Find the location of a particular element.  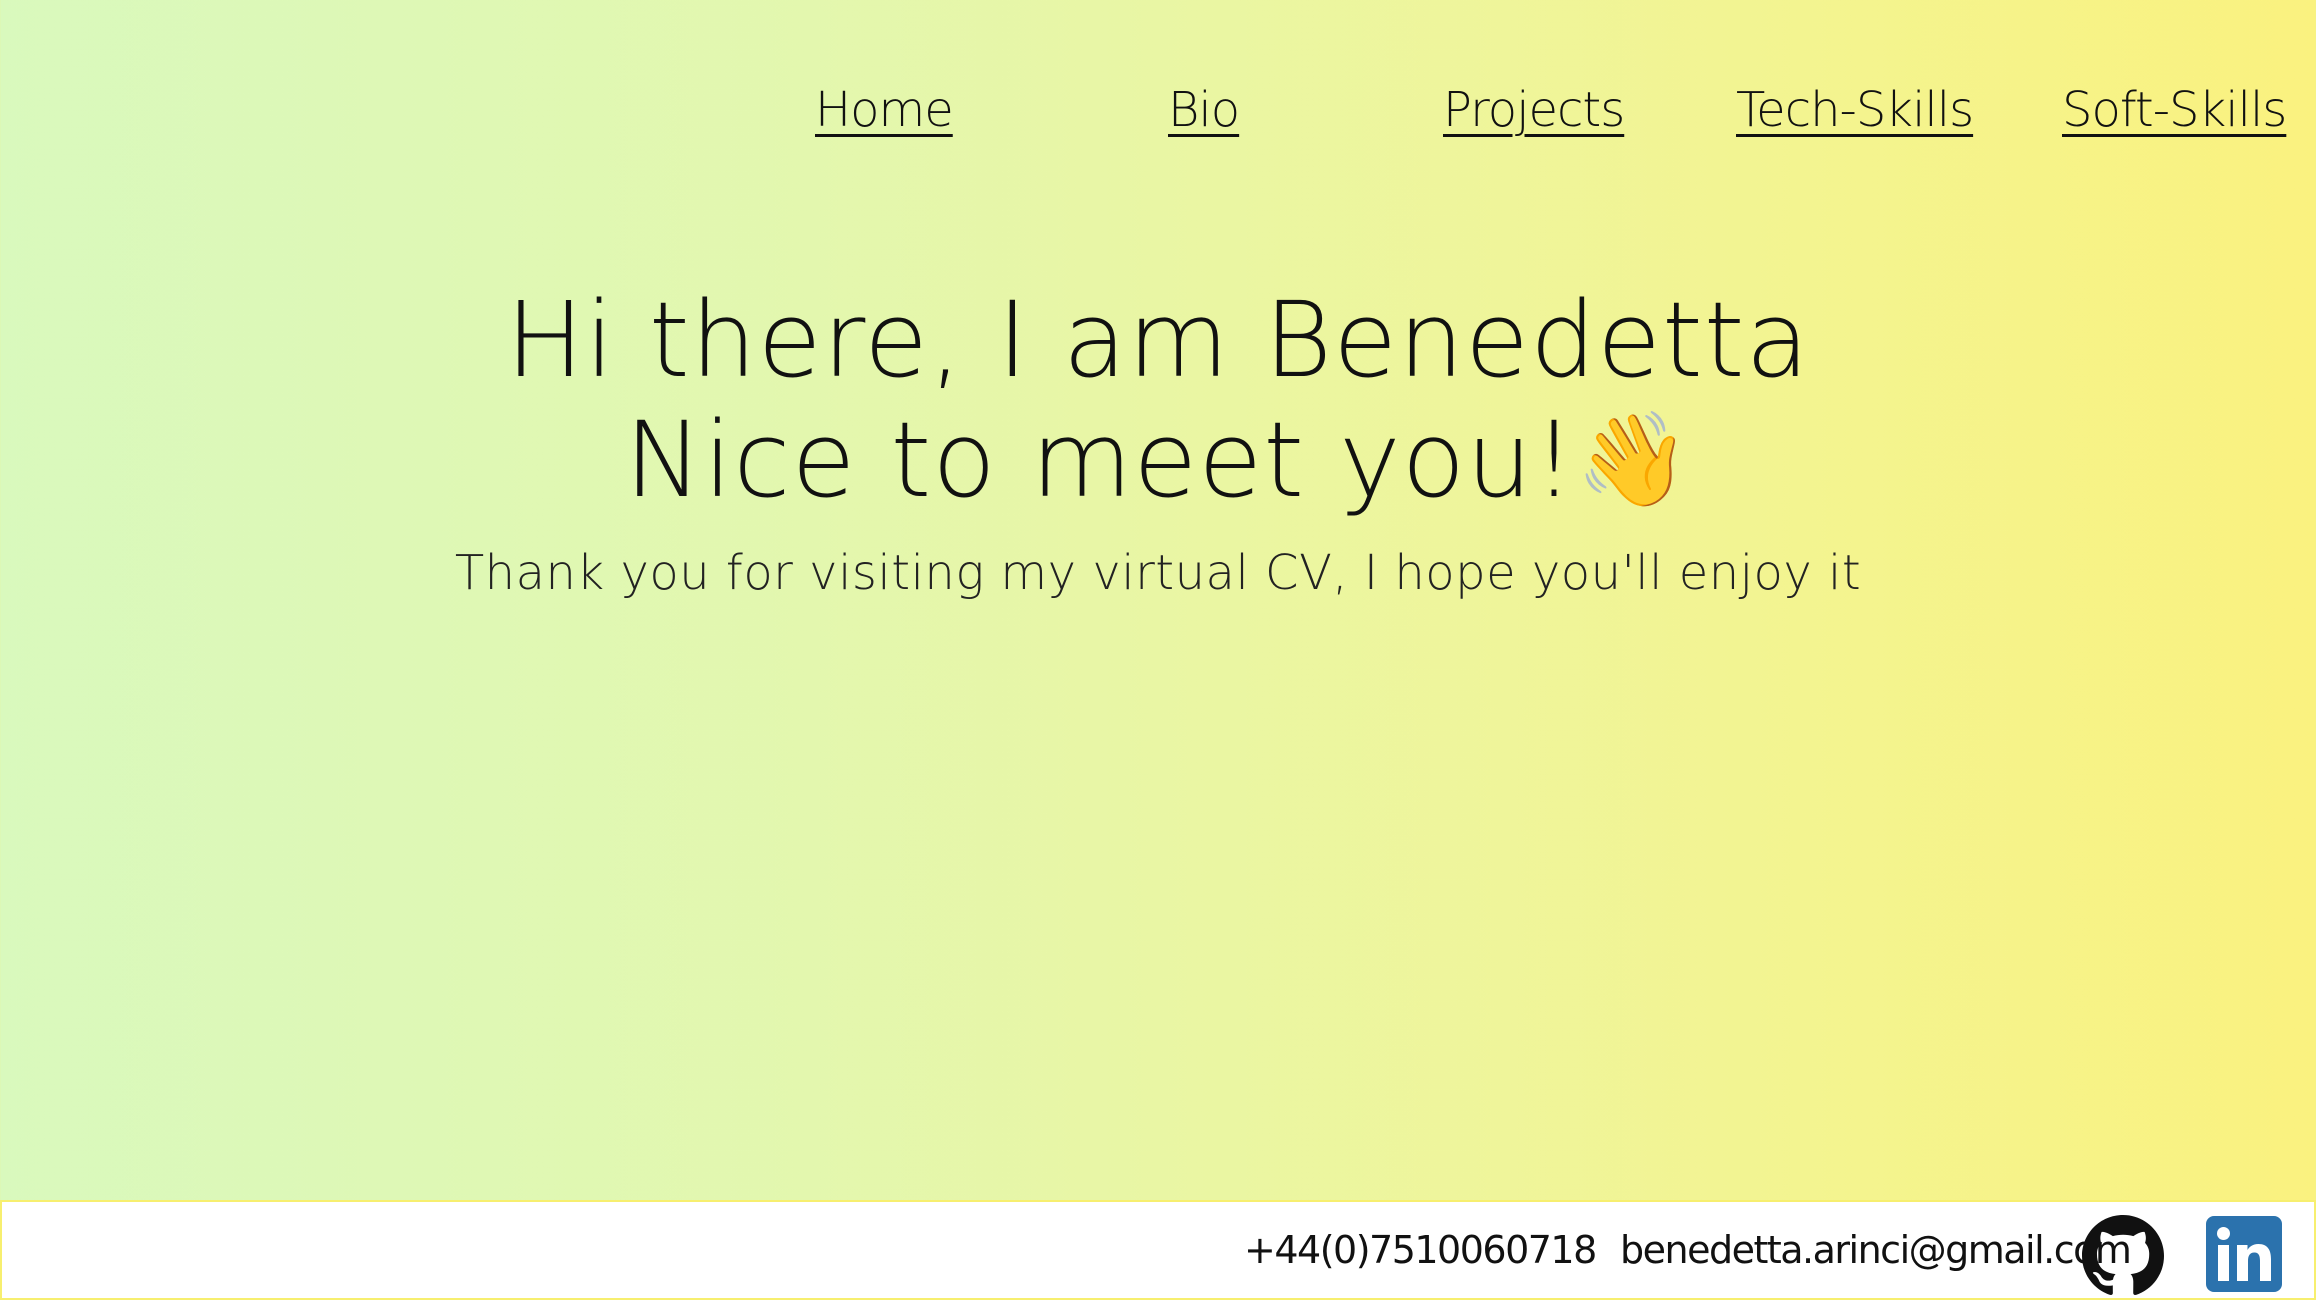

linkedin-logo-svg is located at coordinates (2244, 1254).